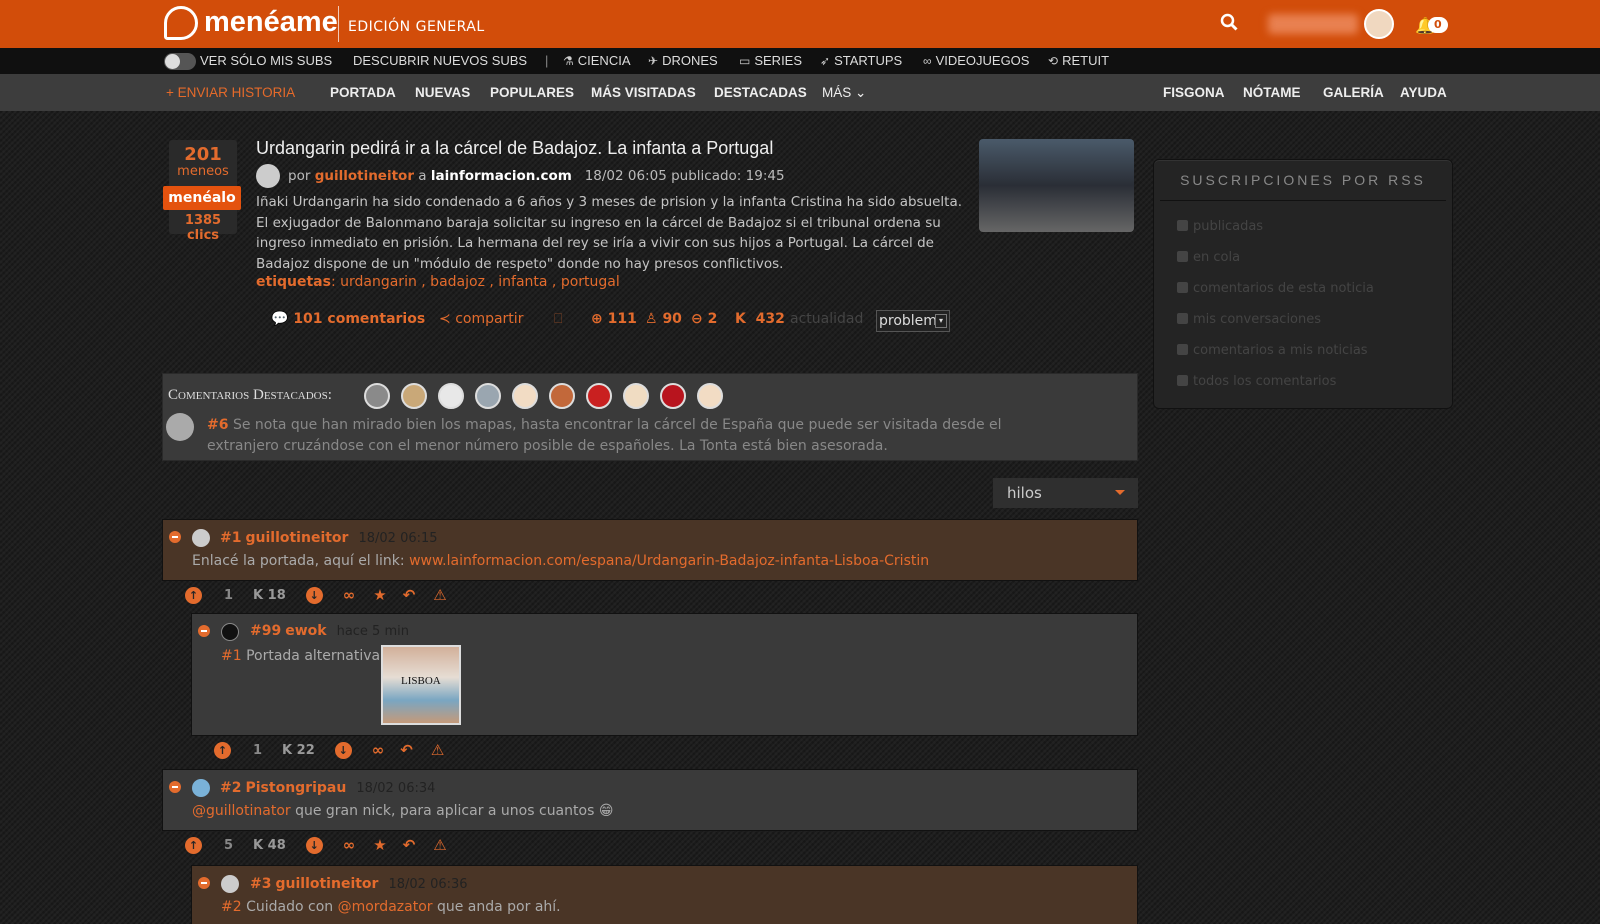 This screenshot has height=924, width=1600. I want to click on featured-comment-number: #6, so click(217, 425).